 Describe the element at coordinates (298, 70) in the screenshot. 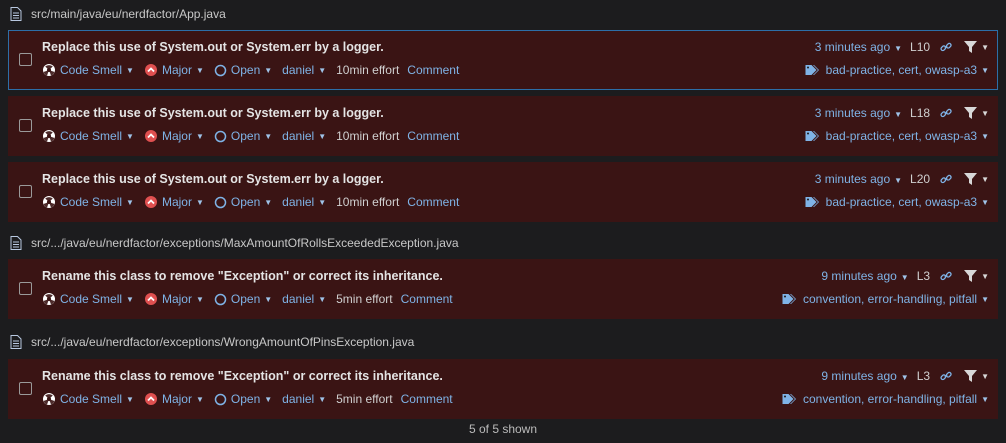

I see `assignee-label: daniel` at that location.